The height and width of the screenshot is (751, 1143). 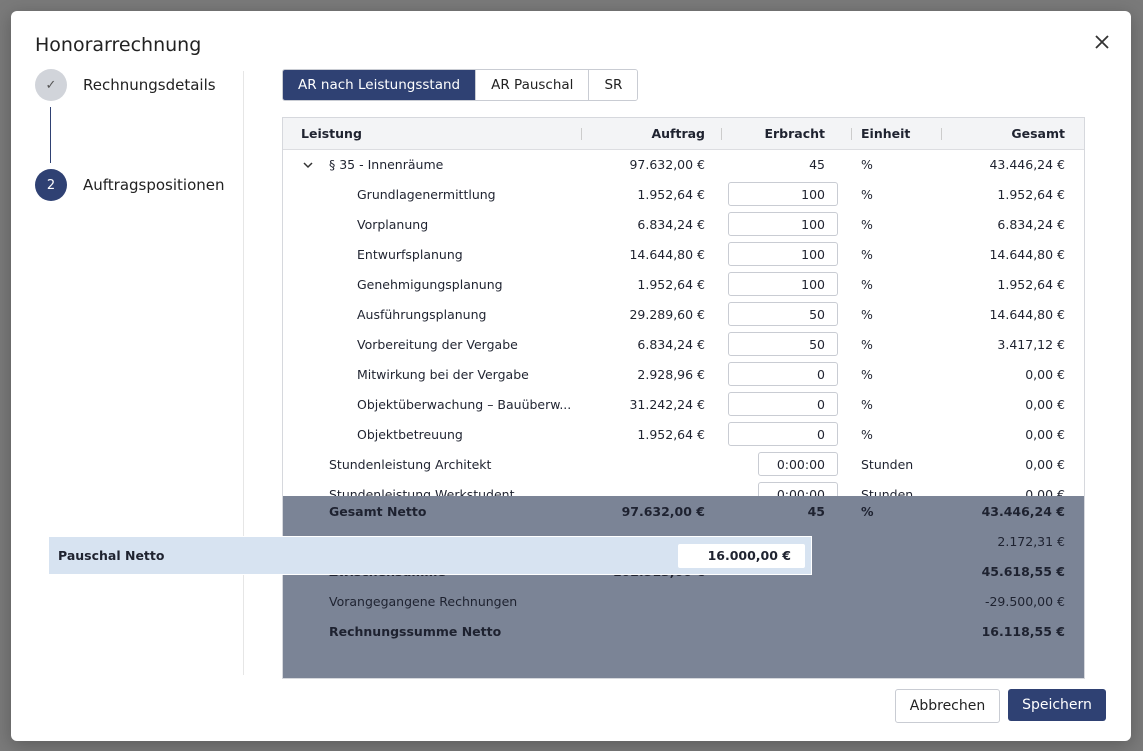 I want to click on stepper-connector, so click(x=50, y=135).